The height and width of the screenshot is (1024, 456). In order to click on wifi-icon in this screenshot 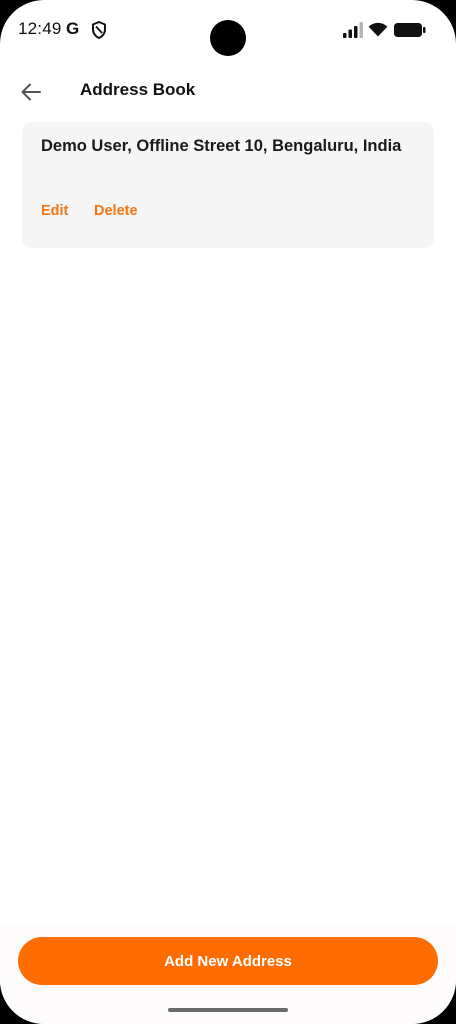, I will do `click(378, 29)`.